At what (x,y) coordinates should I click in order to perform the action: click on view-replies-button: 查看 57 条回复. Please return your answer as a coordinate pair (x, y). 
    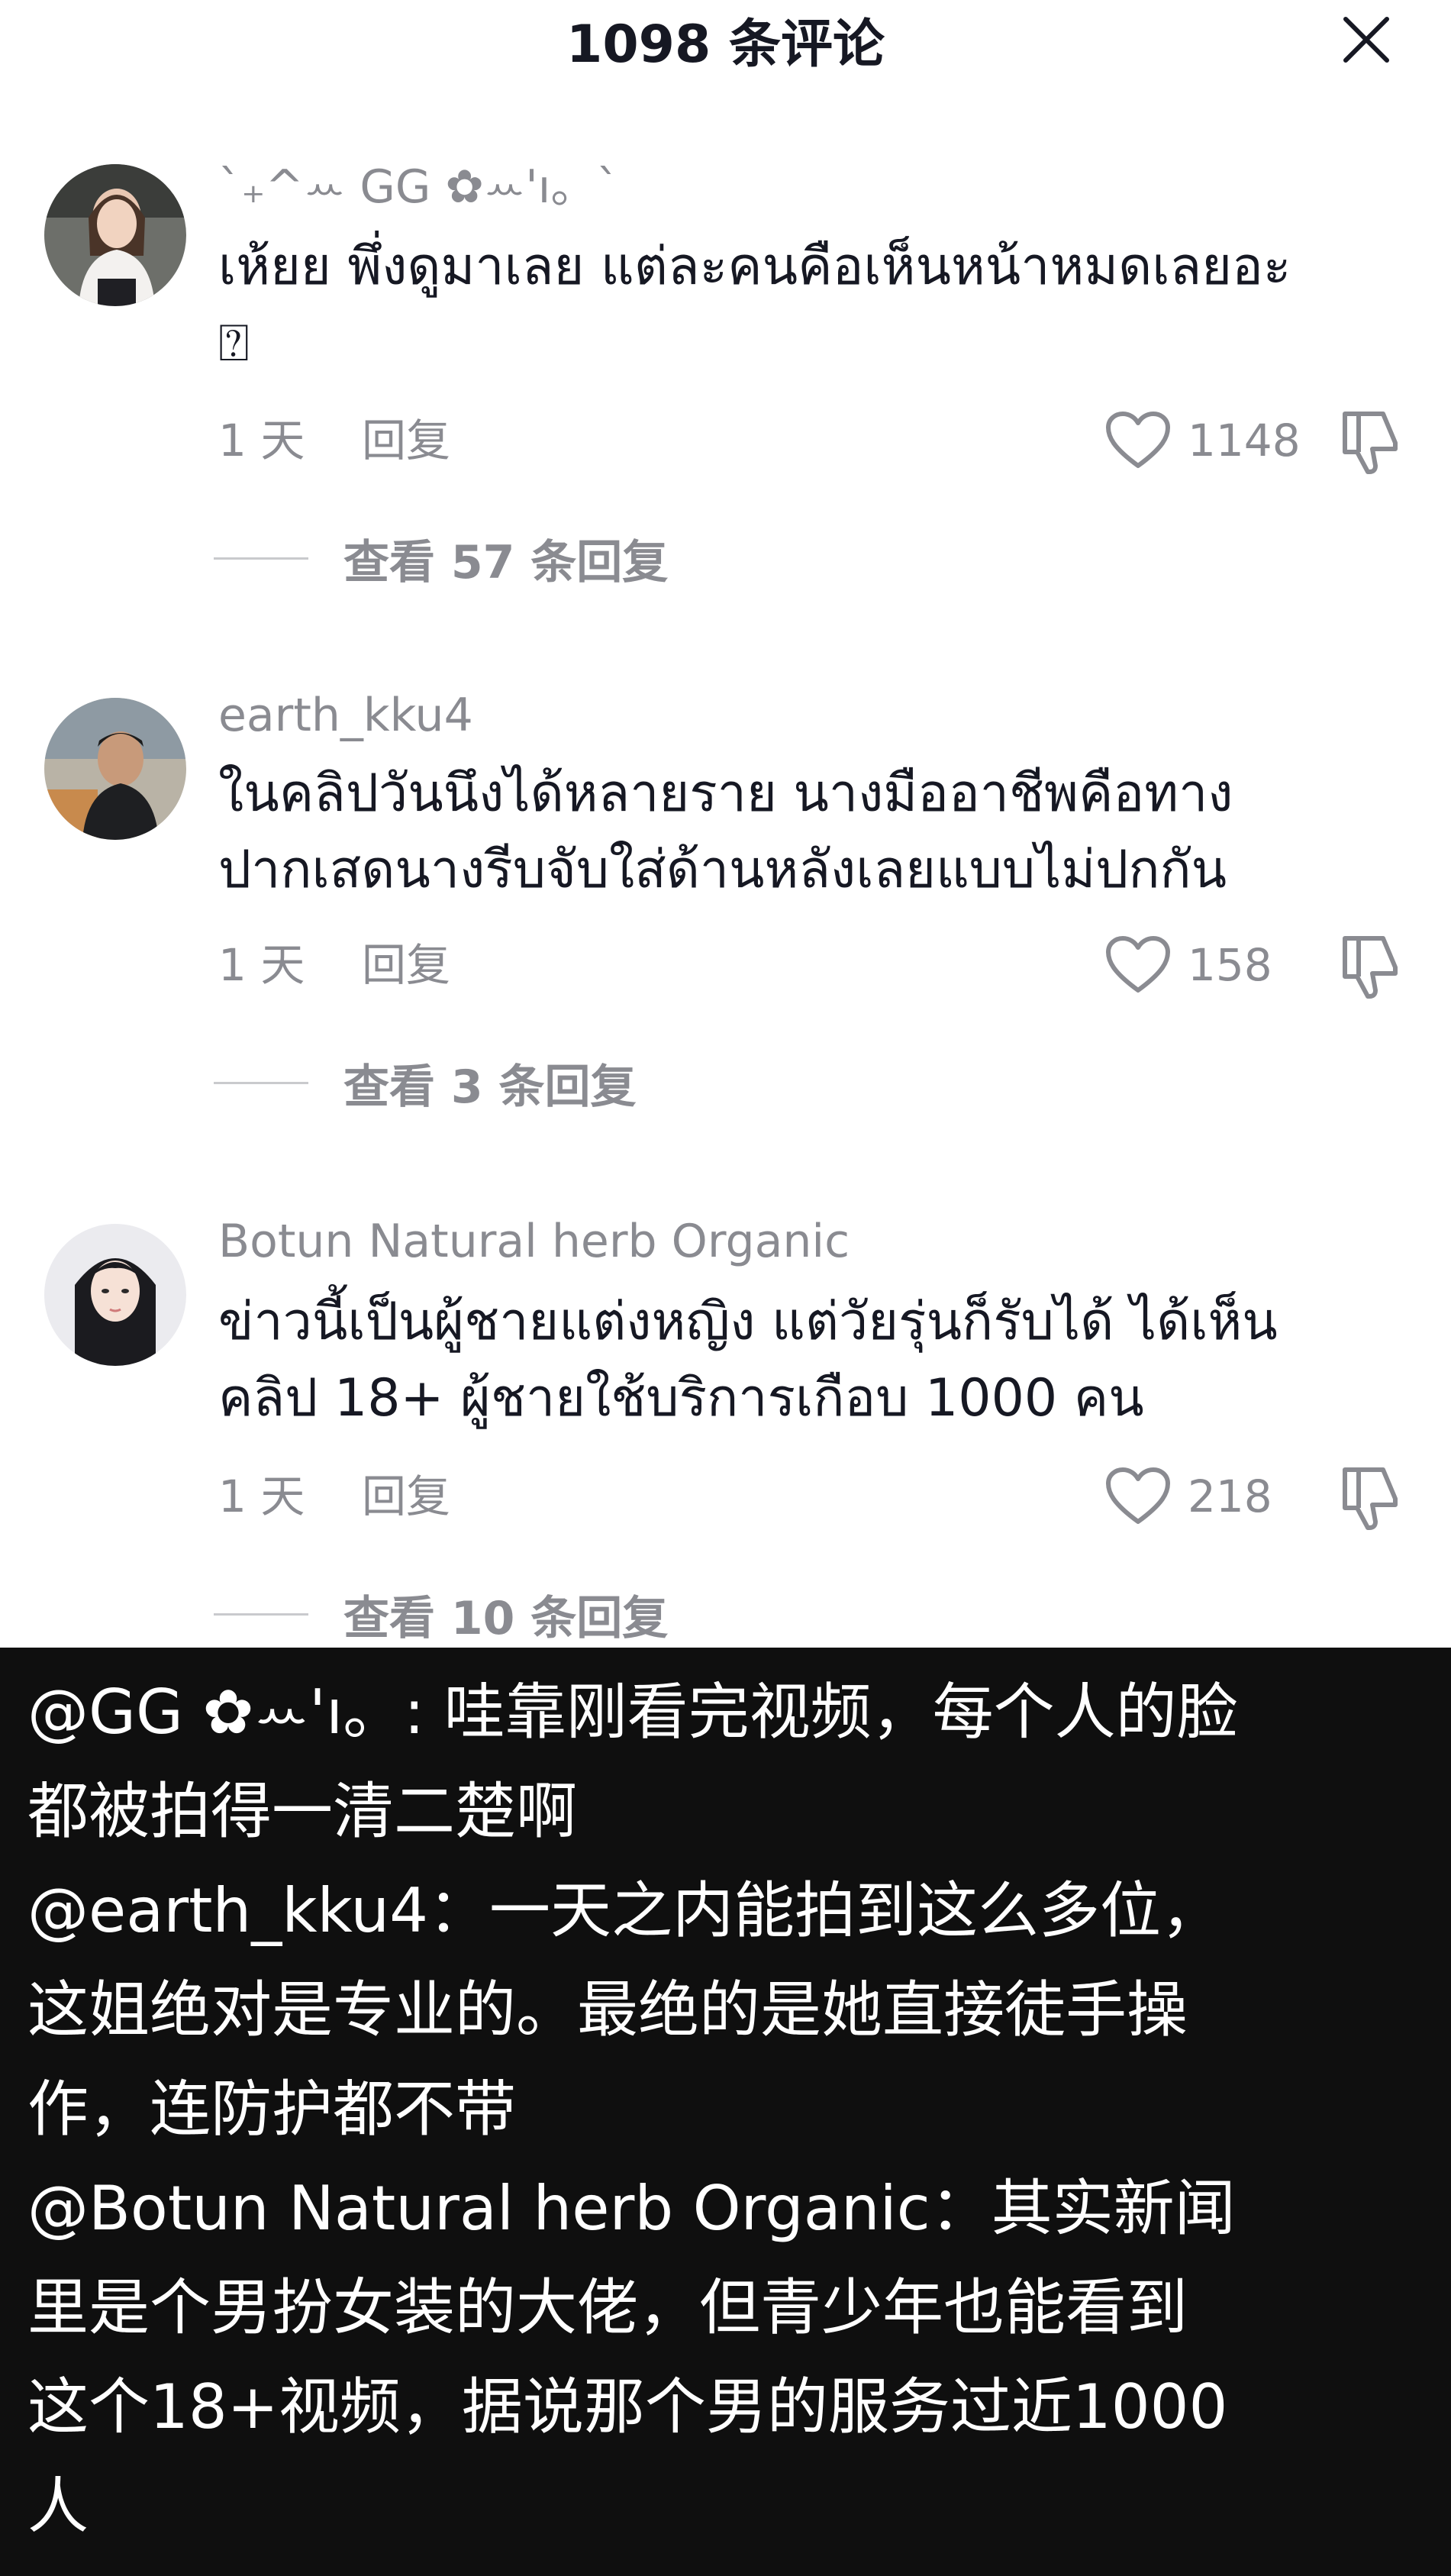
    Looking at the image, I should click on (441, 558).